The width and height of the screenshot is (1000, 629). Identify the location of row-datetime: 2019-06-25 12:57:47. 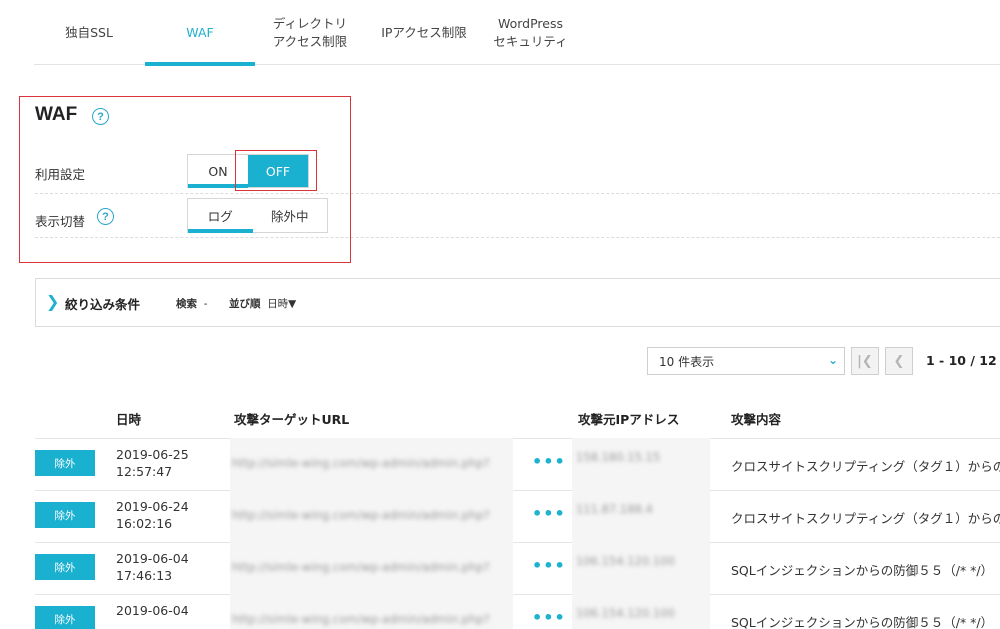
(152, 463).